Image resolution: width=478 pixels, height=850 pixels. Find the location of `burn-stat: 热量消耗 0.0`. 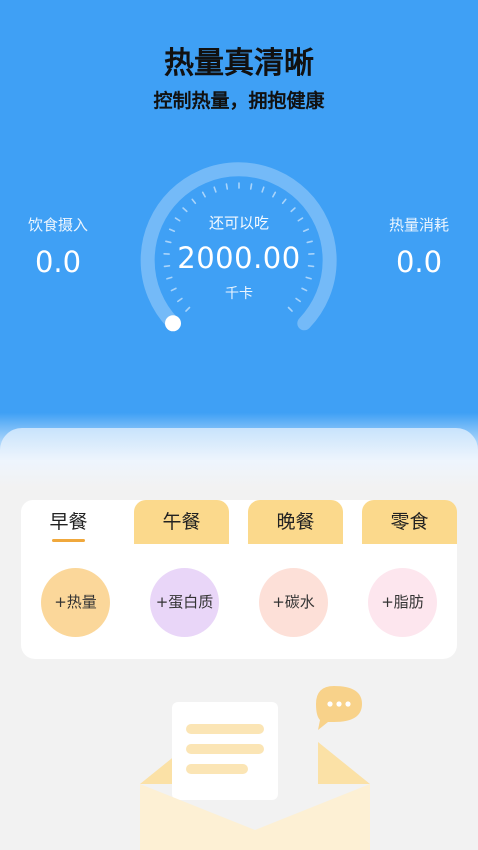

burn-stat: 热量消耗 0.0 is located at coordinates (418, 246).